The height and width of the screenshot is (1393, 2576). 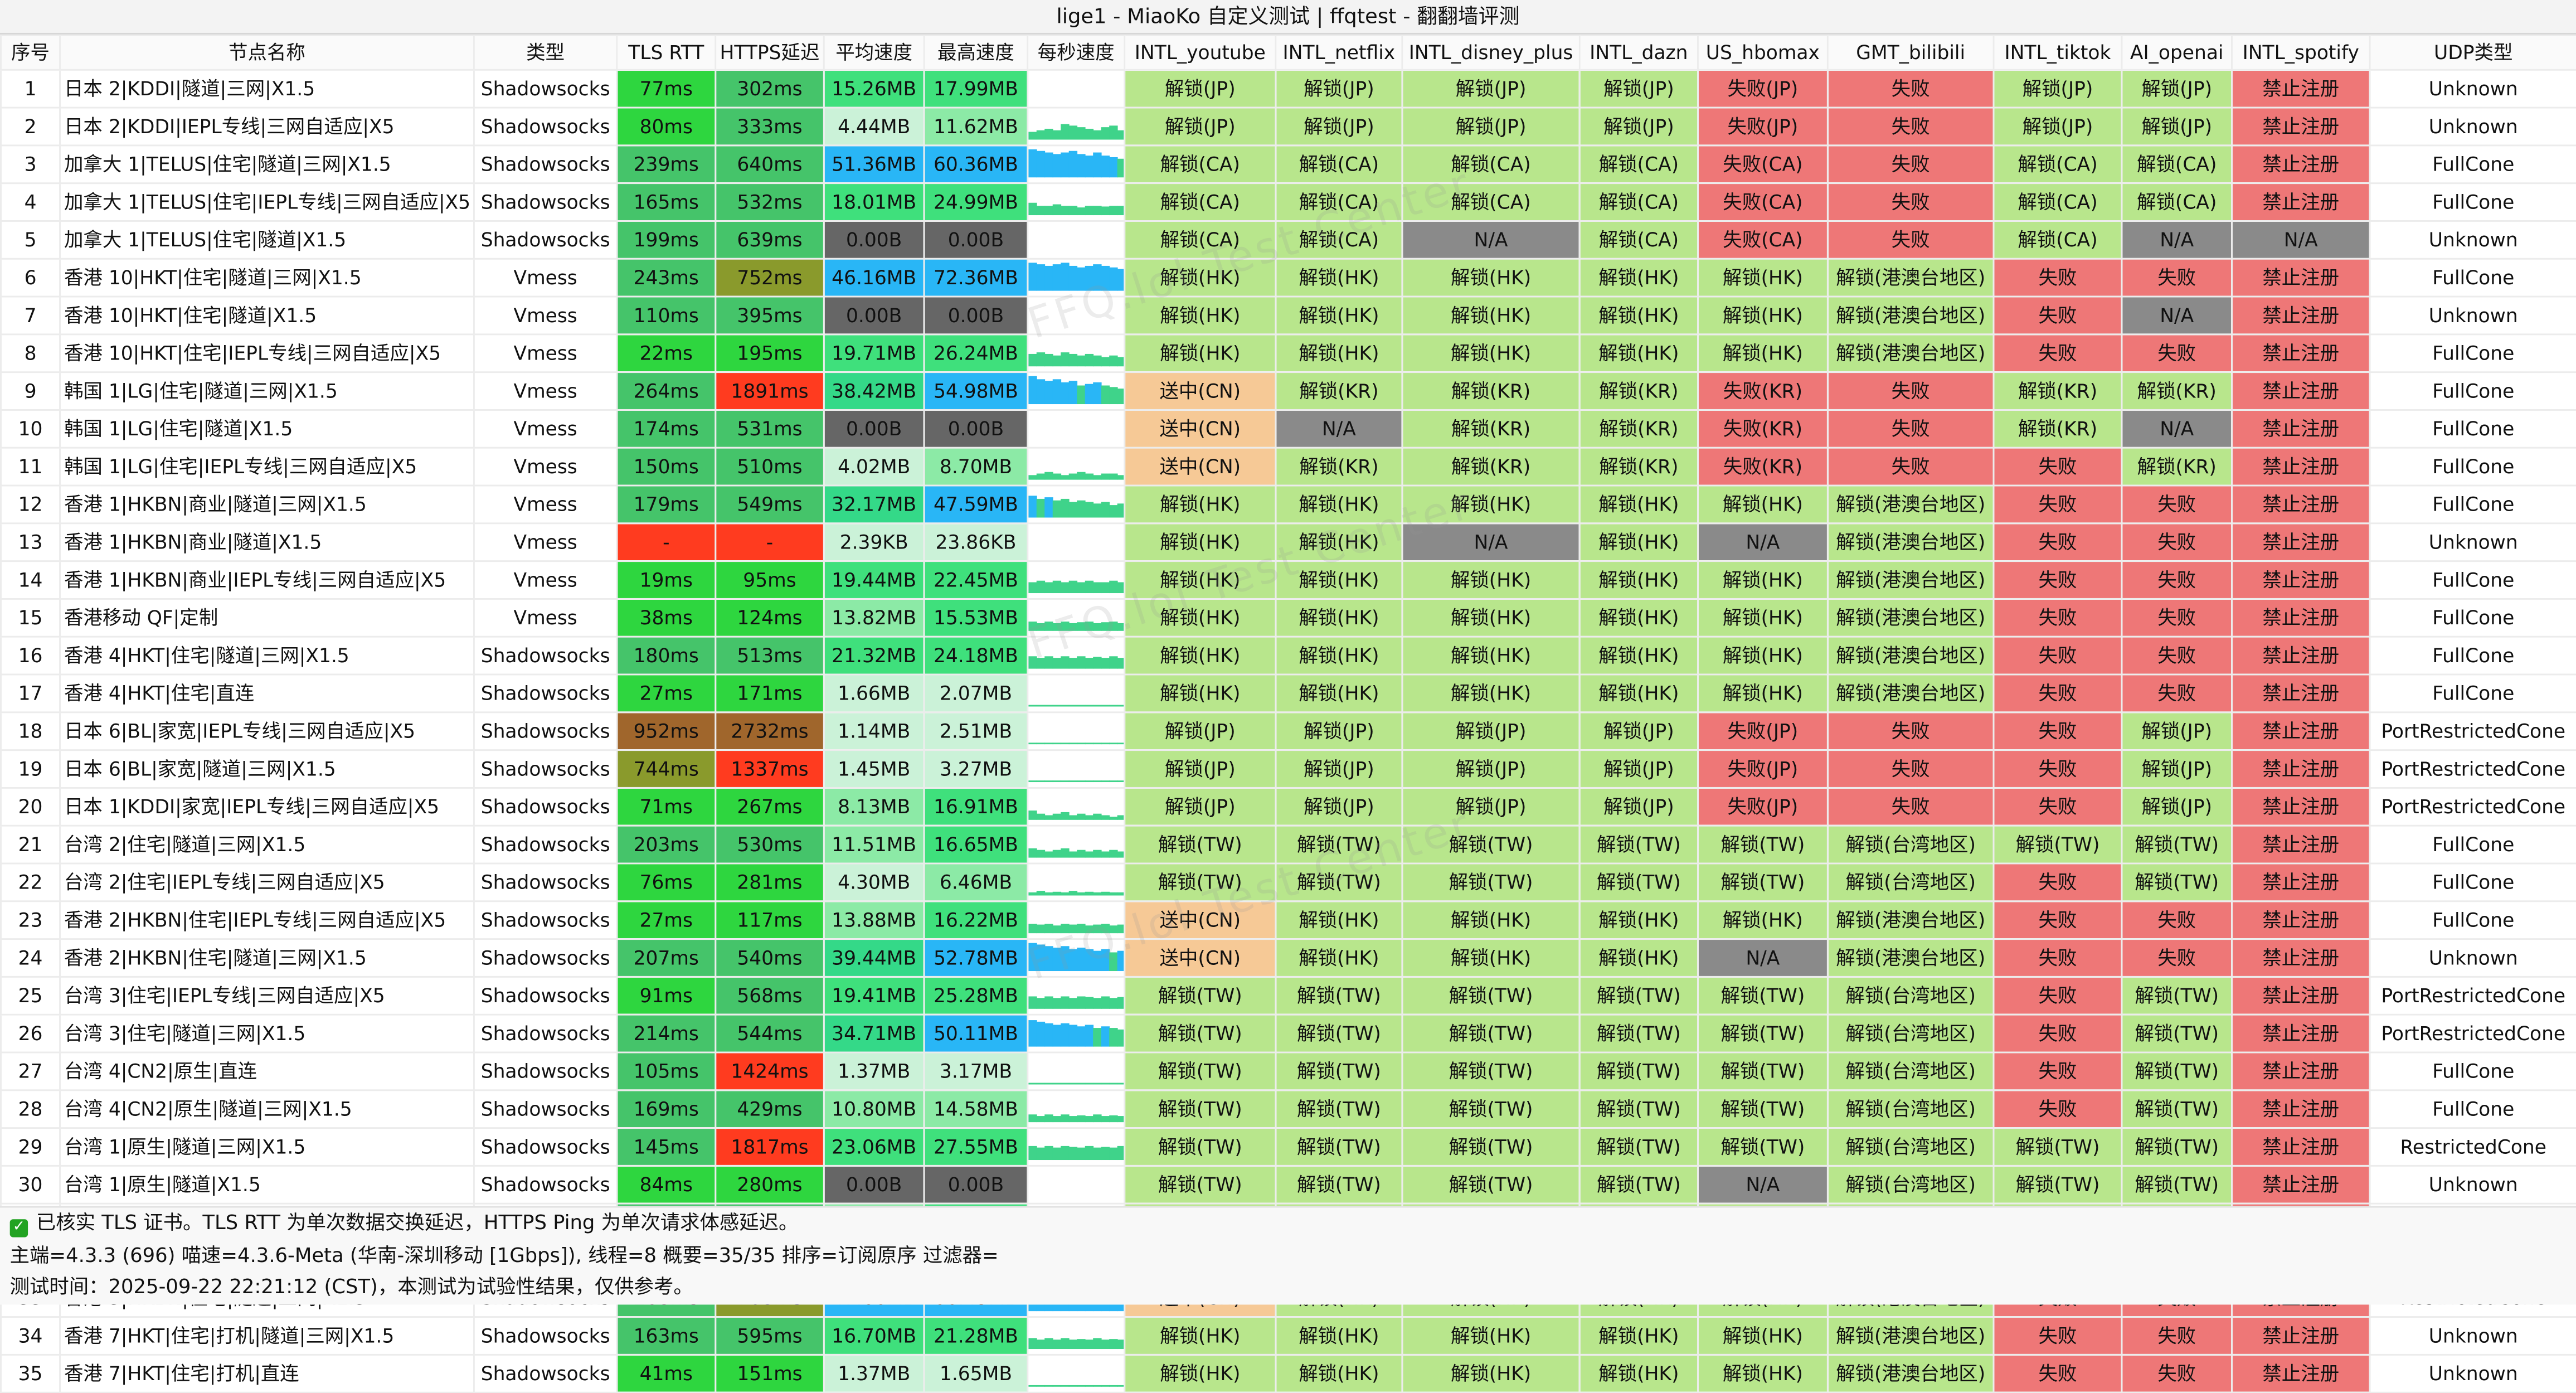 I want to click on sparkline-chart, so click(x=1076, y=1153).